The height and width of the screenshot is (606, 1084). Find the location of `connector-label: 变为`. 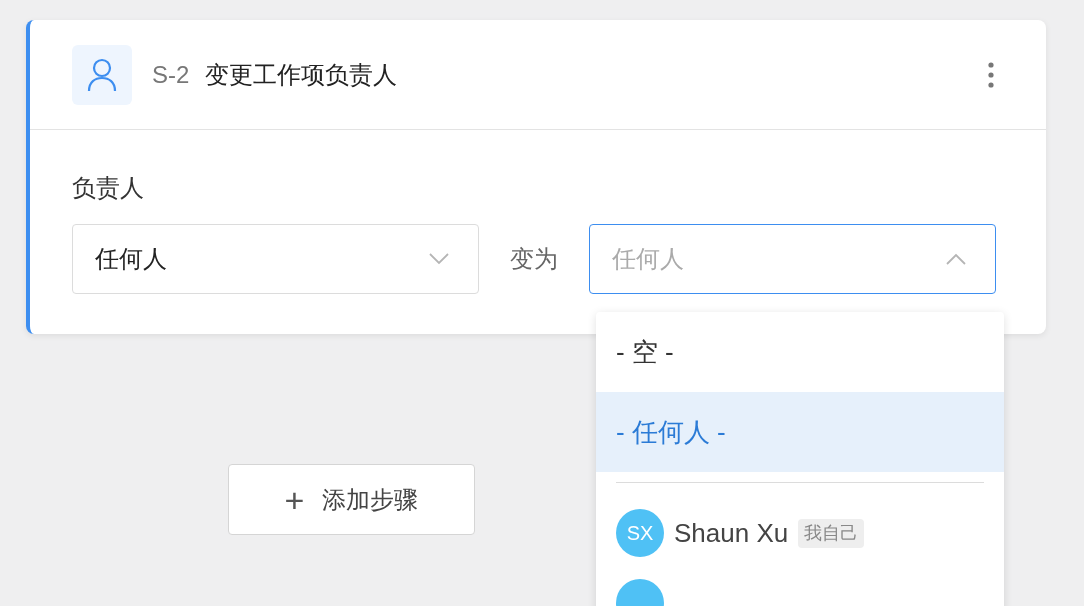

connector-label: 变为 is located at coordinates (534, 259).